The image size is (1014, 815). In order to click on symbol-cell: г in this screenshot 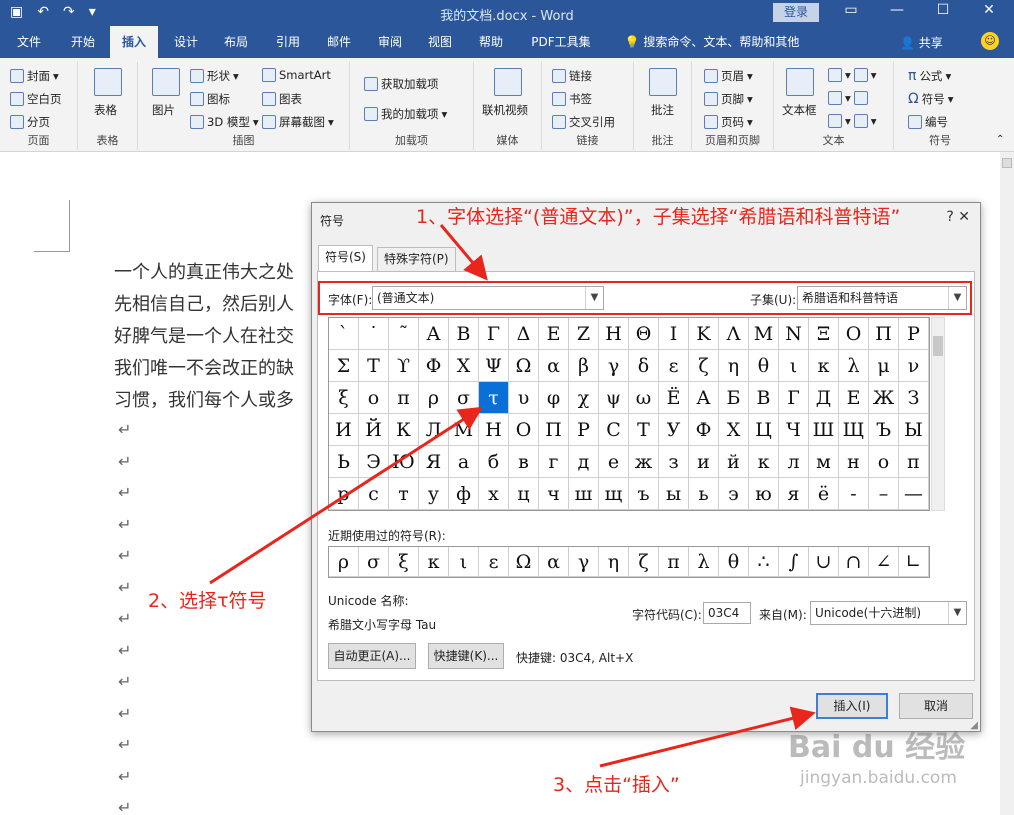, I will do `click(554, 462)`.